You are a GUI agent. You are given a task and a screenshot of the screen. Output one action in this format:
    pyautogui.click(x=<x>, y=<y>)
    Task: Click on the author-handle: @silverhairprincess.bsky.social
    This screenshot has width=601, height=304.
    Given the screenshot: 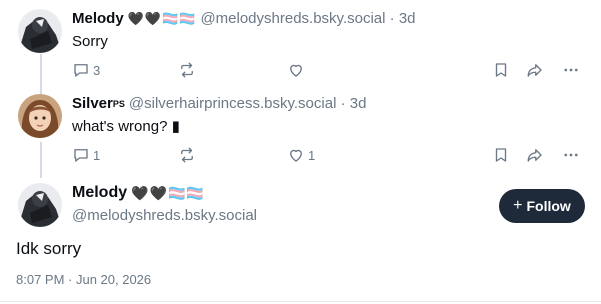 What is the action you would take?
    pyautogui.click(x=233, y=104)
    